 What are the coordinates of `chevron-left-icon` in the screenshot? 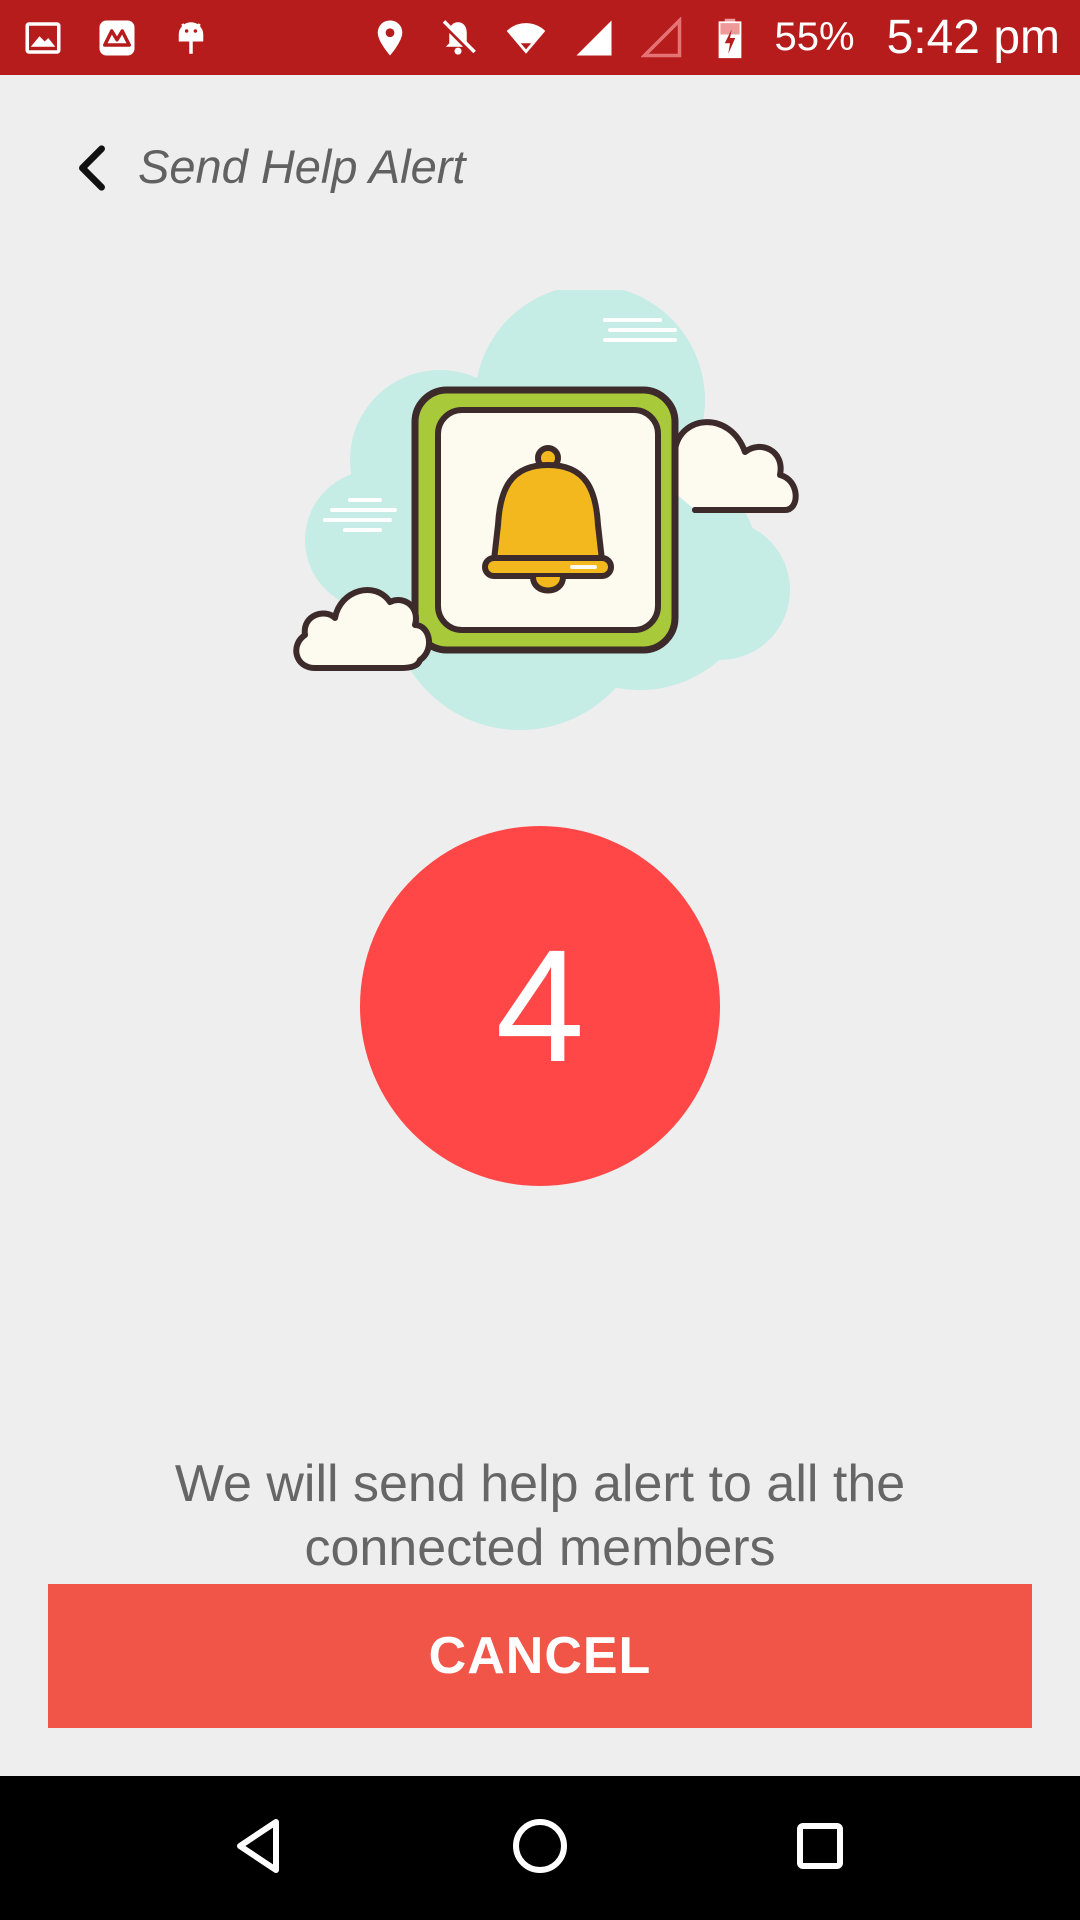 It's located at (92, 170).